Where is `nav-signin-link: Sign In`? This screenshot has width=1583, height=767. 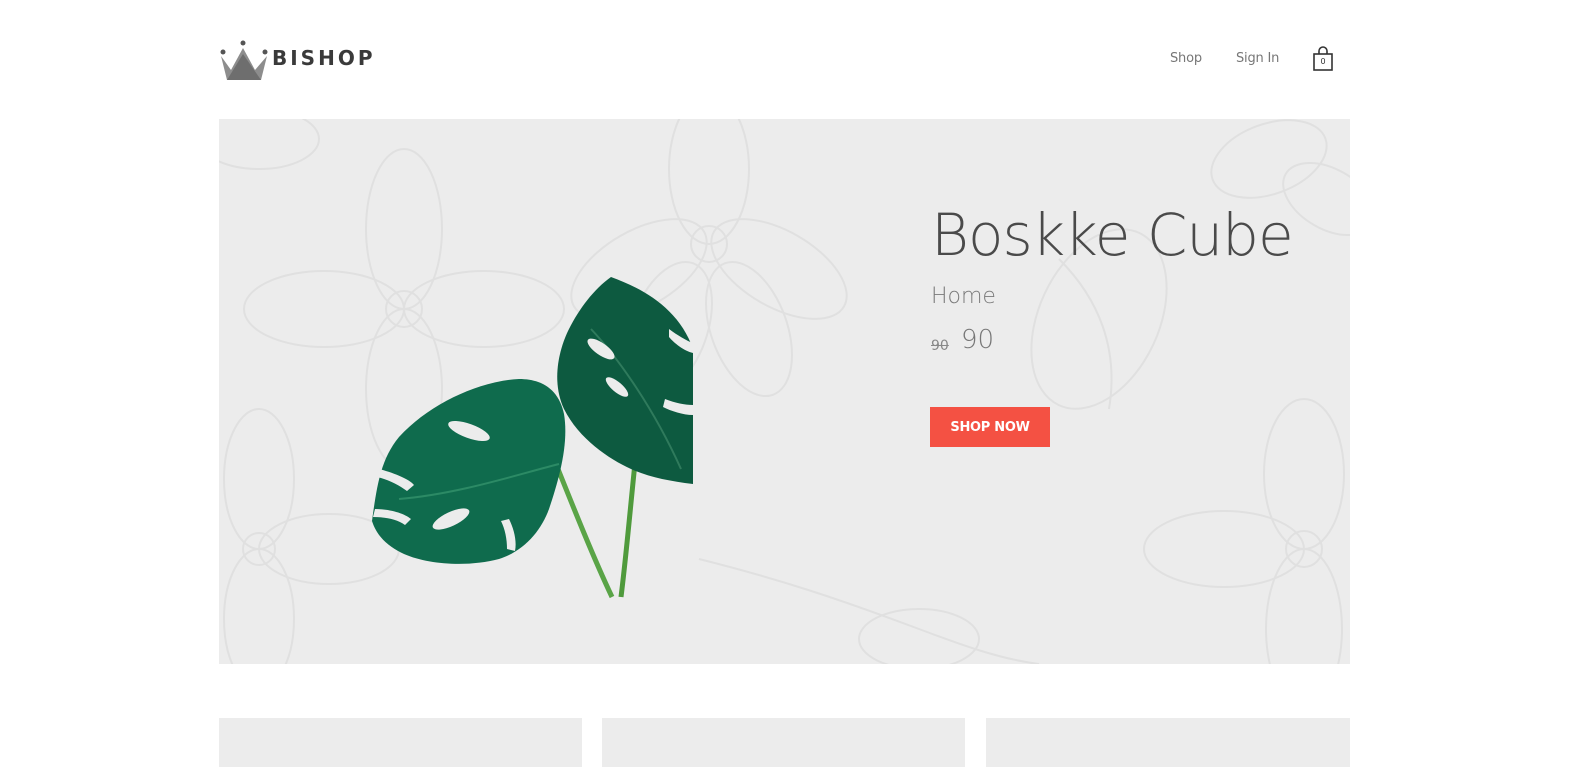 nav-signin-link: Sign In is located at coordinates (1257, 58).